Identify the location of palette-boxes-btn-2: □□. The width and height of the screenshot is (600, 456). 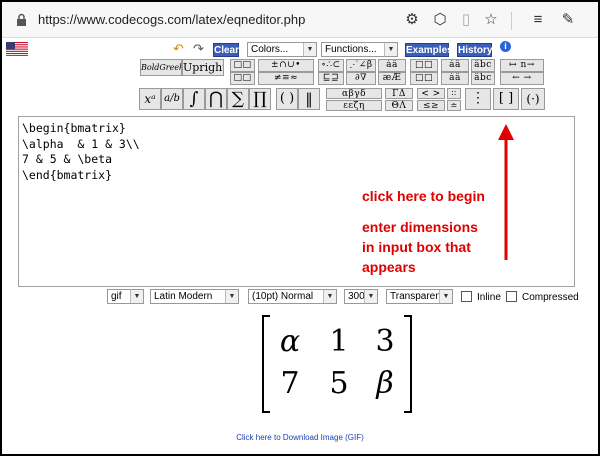
(424, 78).